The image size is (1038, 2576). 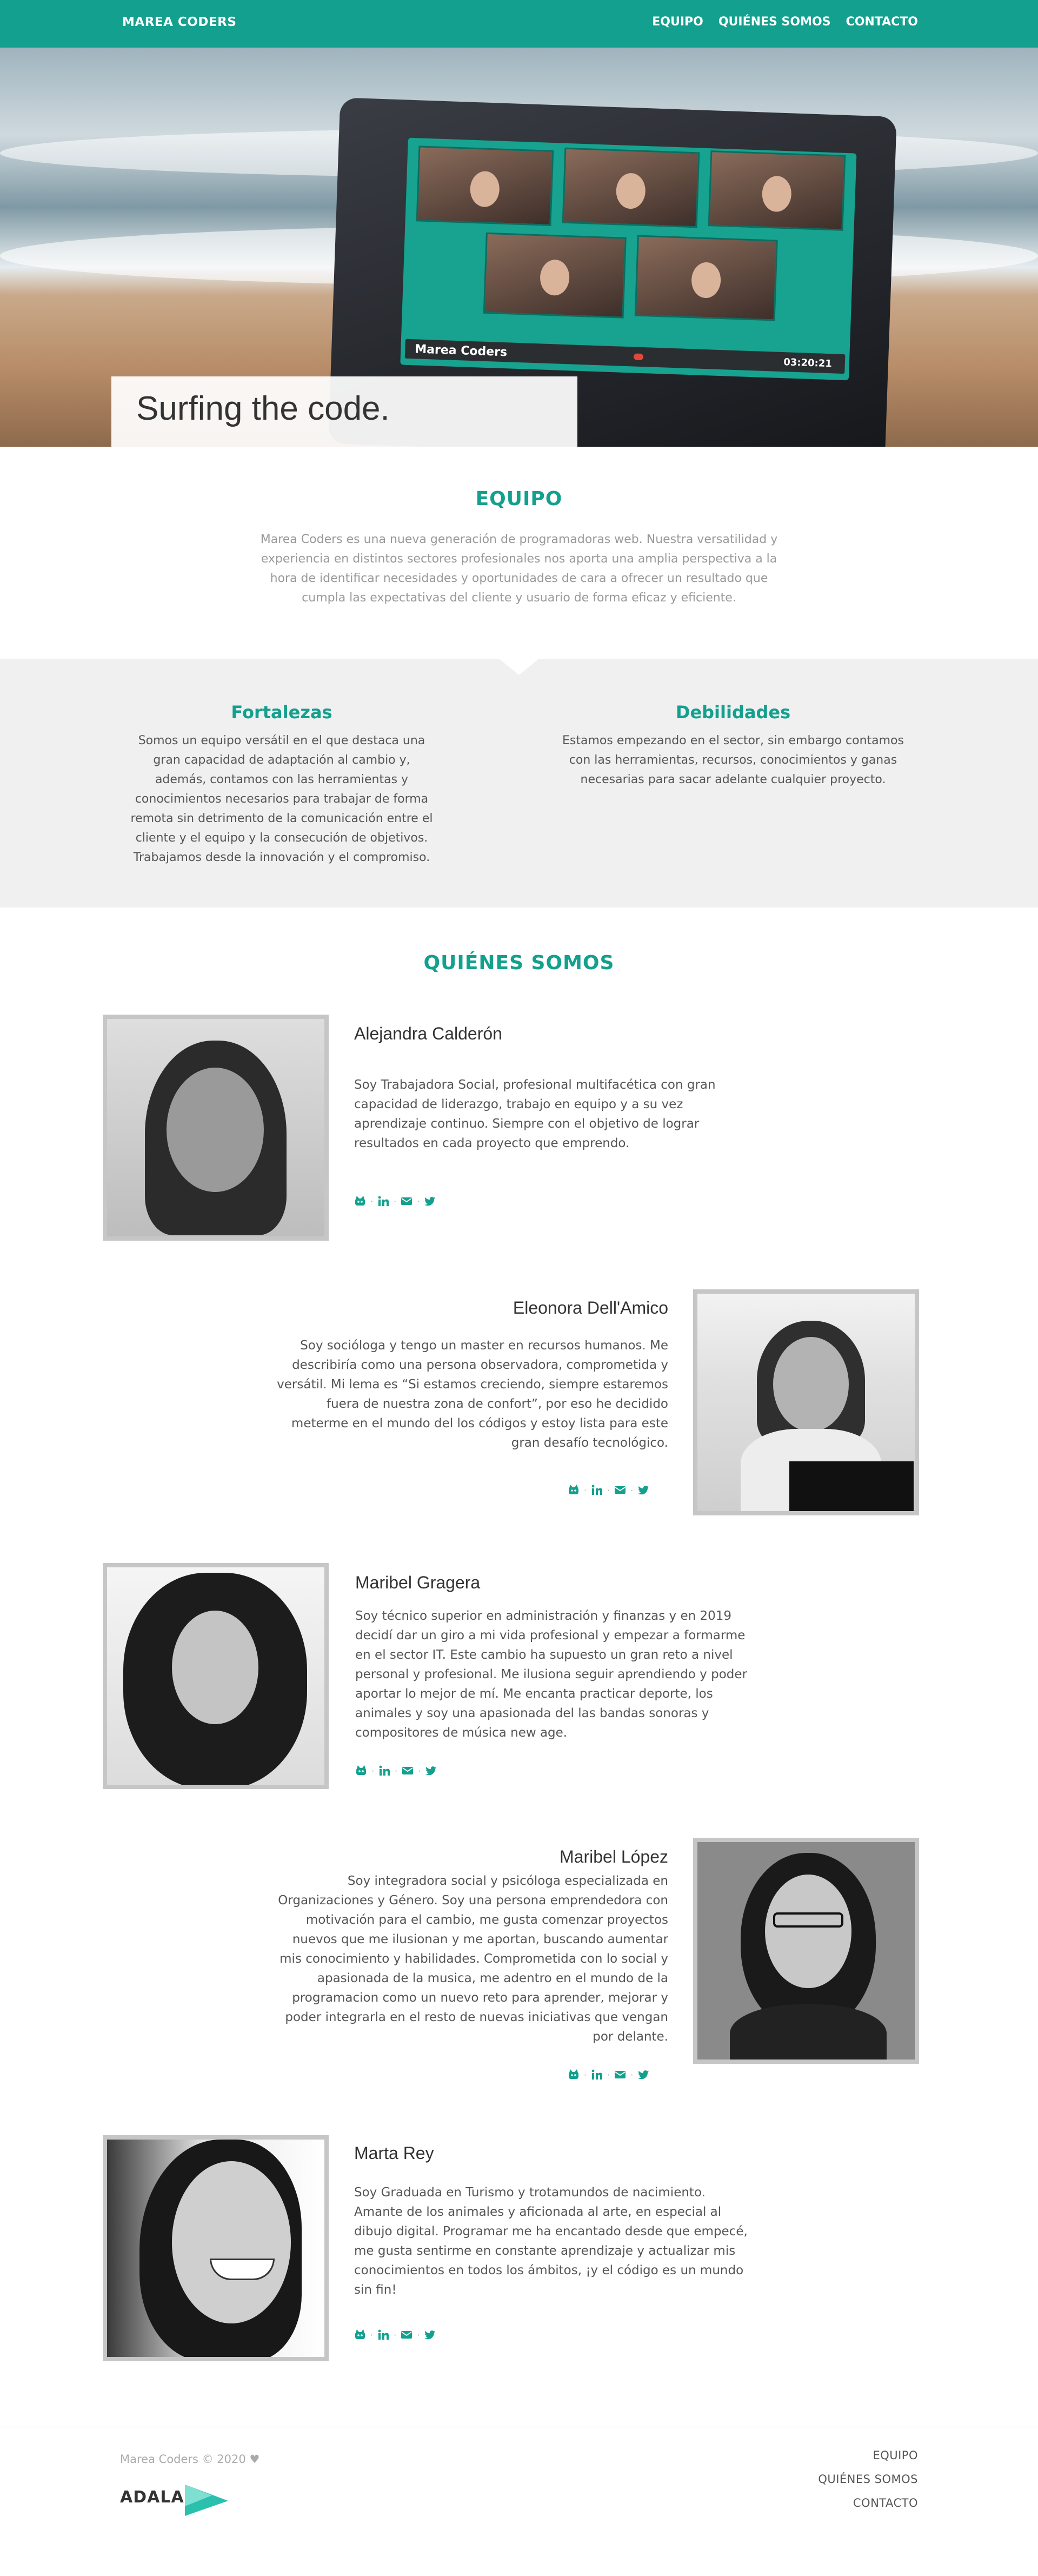 What do you see at coordinates (183, 2459) in the screenshot?
I see `copyright-text: Marea Coders © 2020` at bounding box center [183, 2459].